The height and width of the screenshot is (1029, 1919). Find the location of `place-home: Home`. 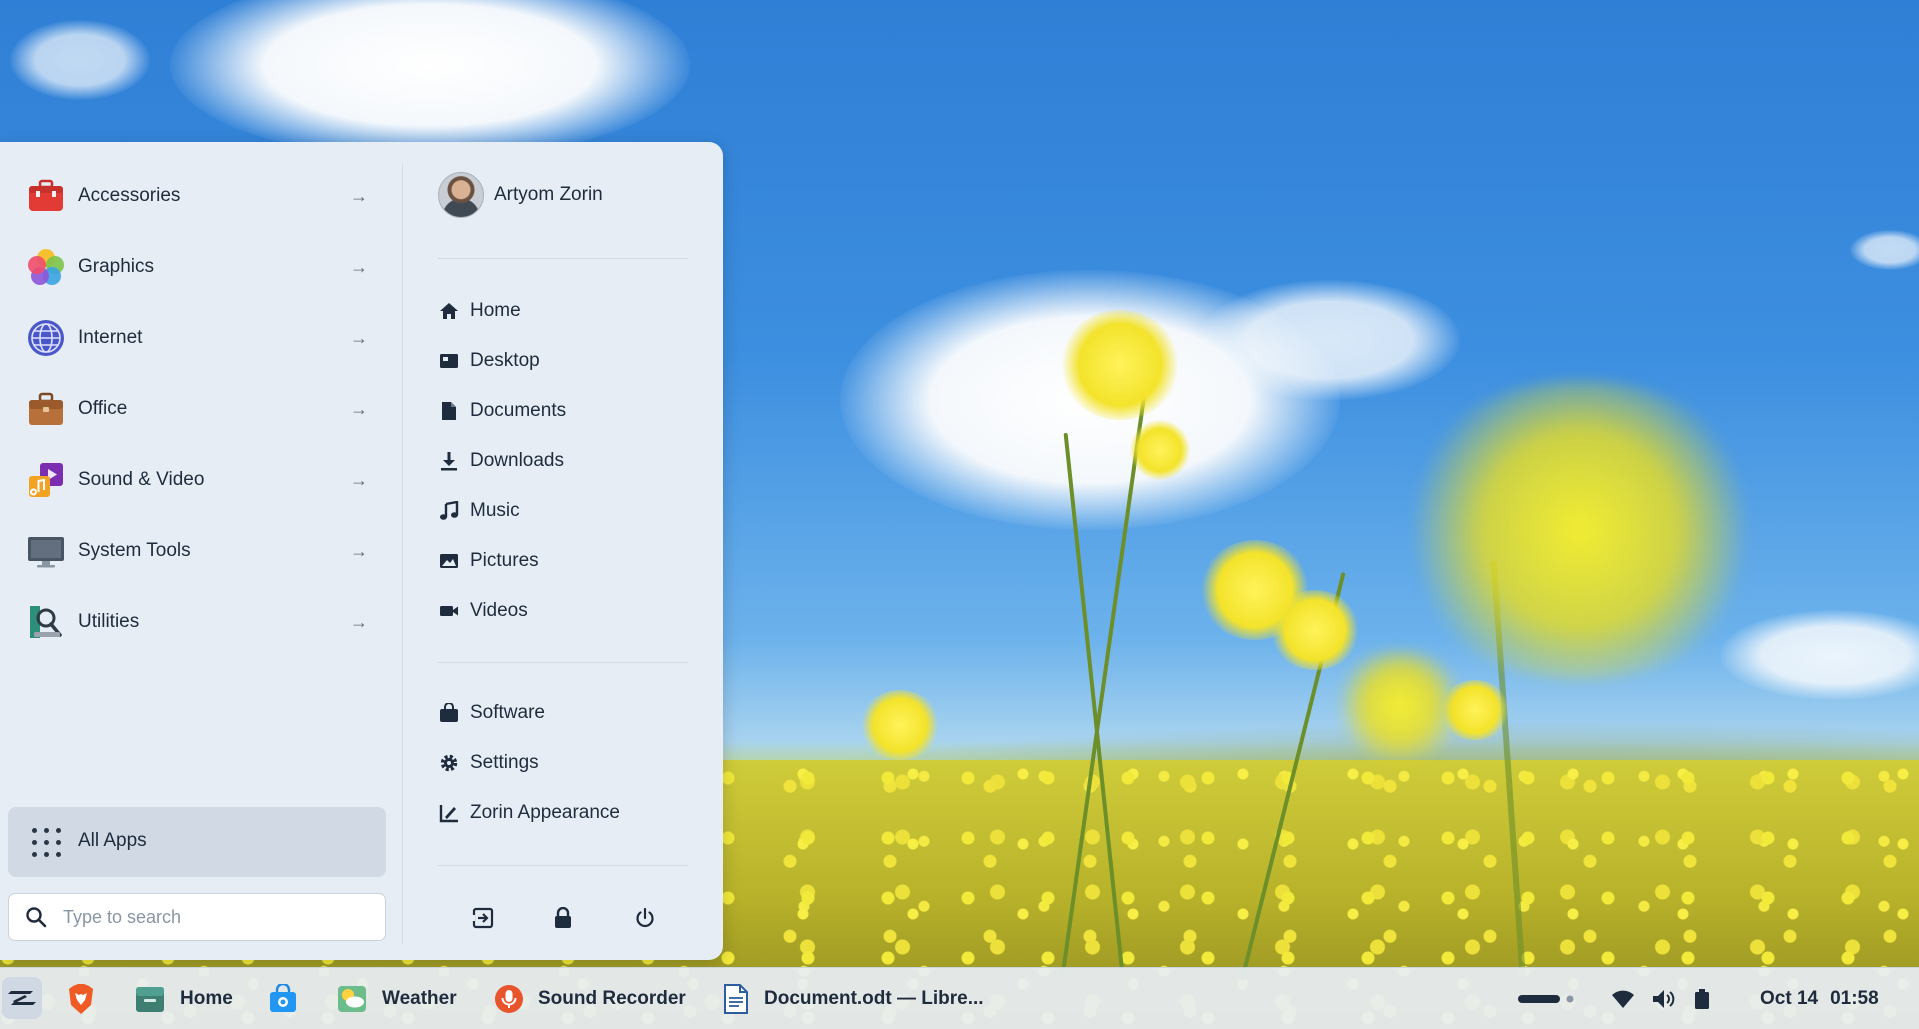

place-home: Home is located at coordinates (479, 311).